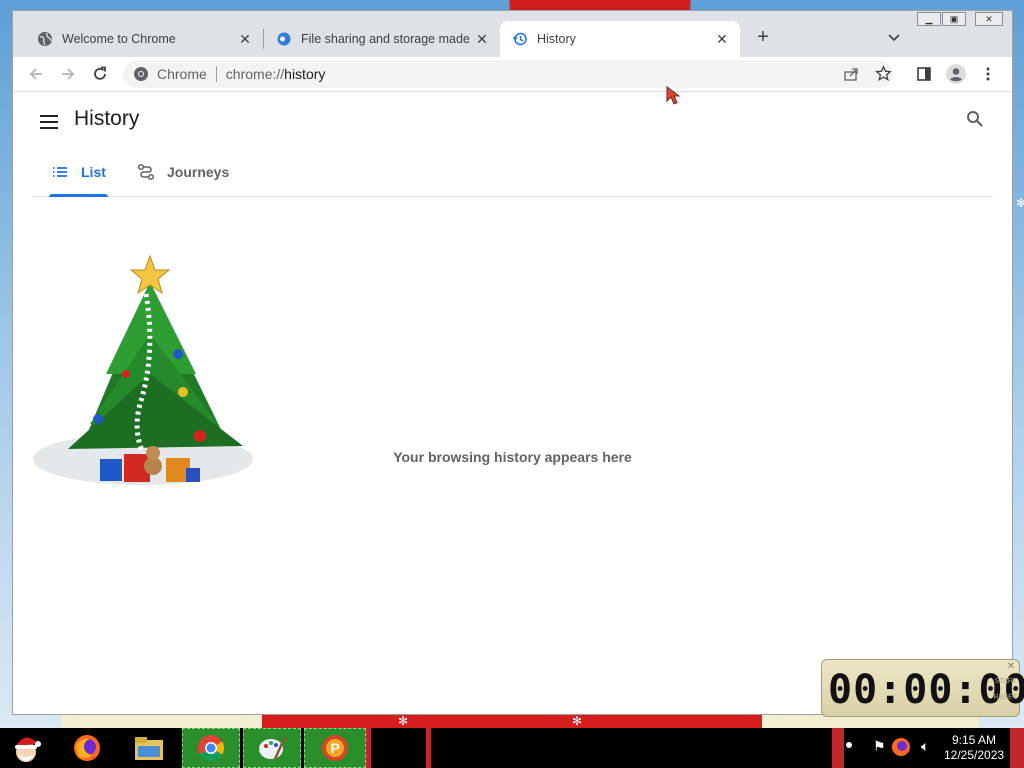 This screenshot has height=768, width=1024. What do you see at coordinates (305, 74) in the screenshot?
I see `url-path: history` at bounding box center [305, 74].